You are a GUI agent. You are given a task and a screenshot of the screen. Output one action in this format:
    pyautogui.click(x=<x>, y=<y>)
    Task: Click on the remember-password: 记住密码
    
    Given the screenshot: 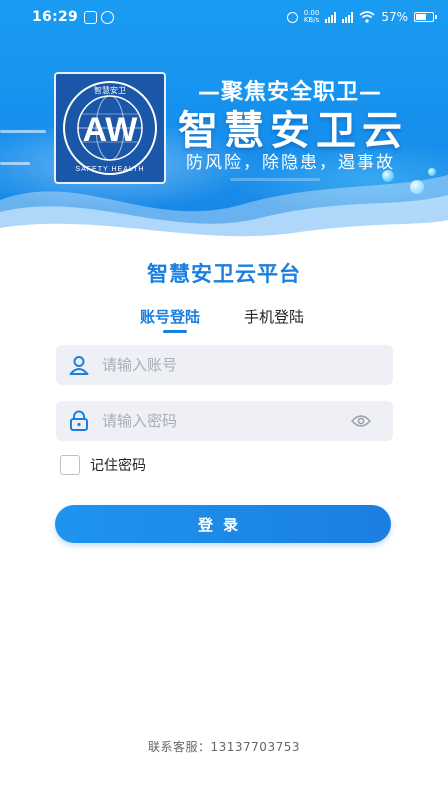 What is the action you would take?
    pyautogui.click(x=103, y=465)
    